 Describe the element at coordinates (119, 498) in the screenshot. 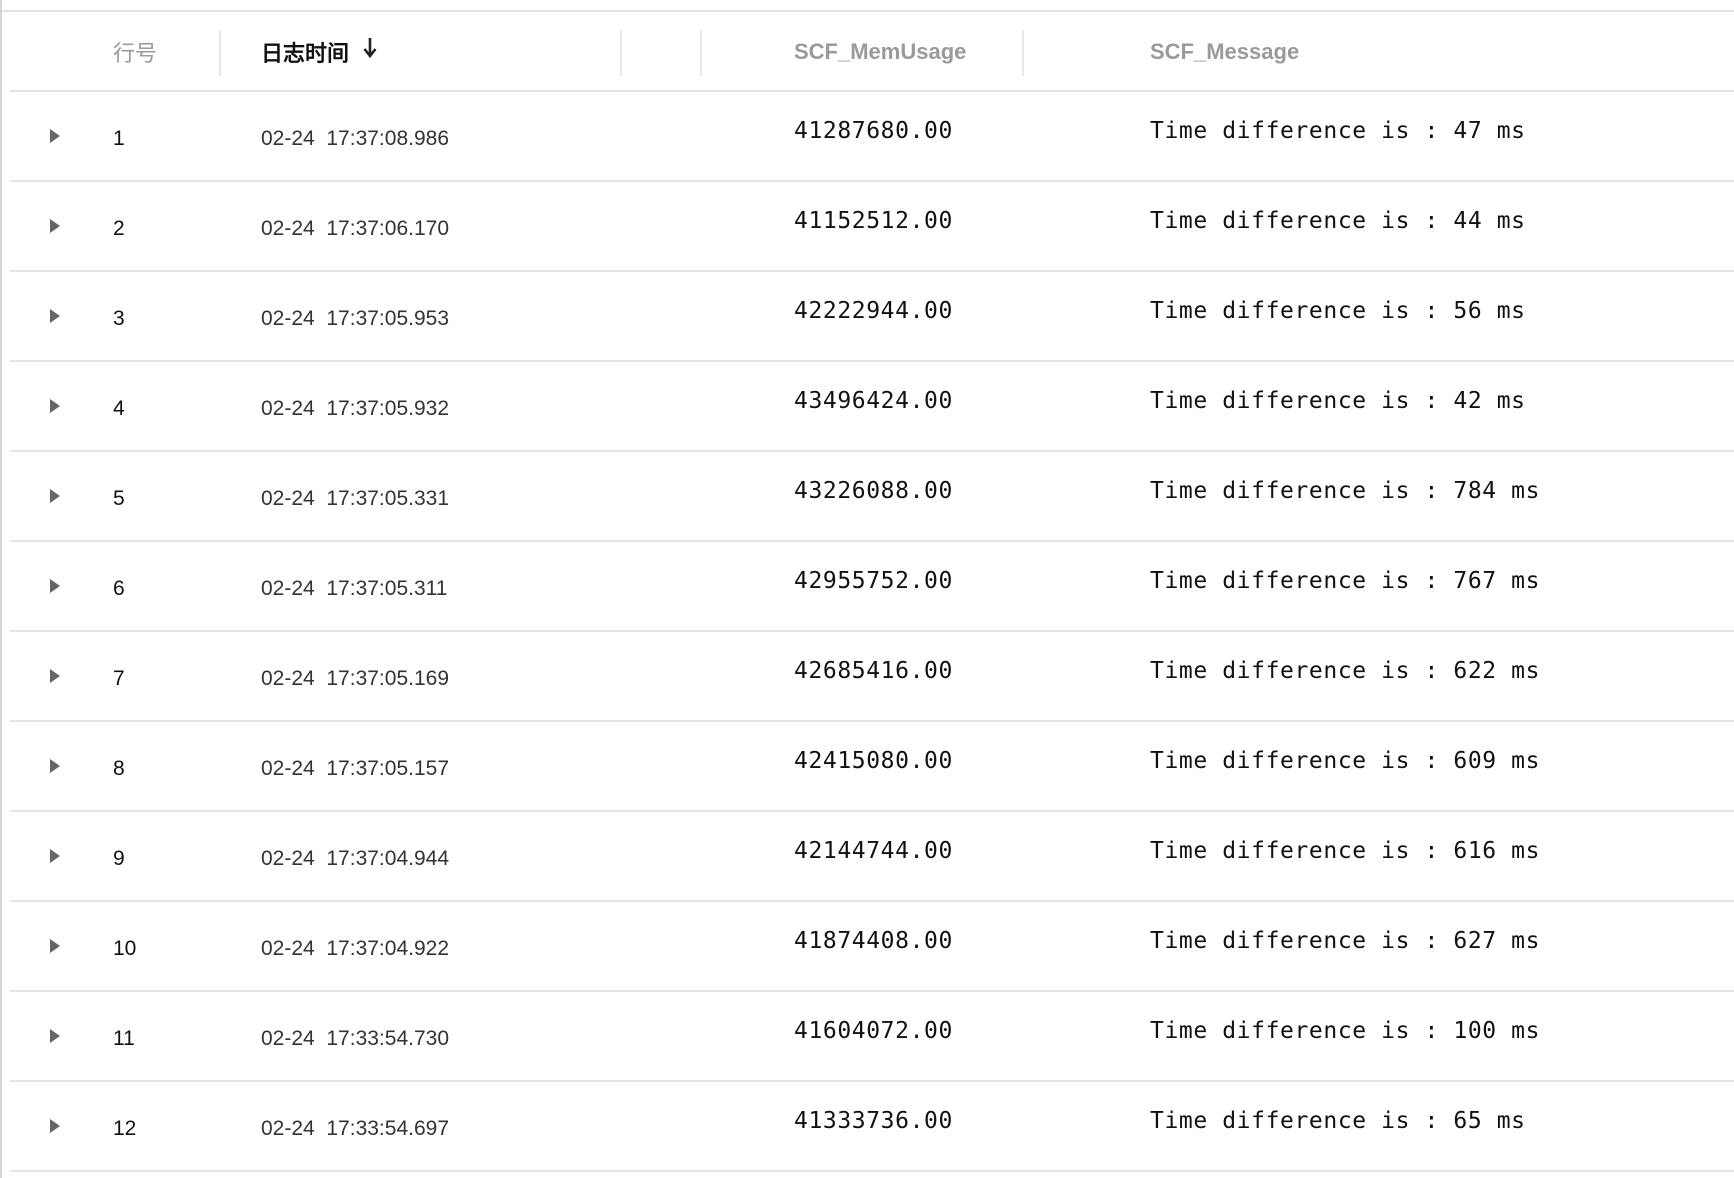

I see `row-number-cell: 5` at that location.